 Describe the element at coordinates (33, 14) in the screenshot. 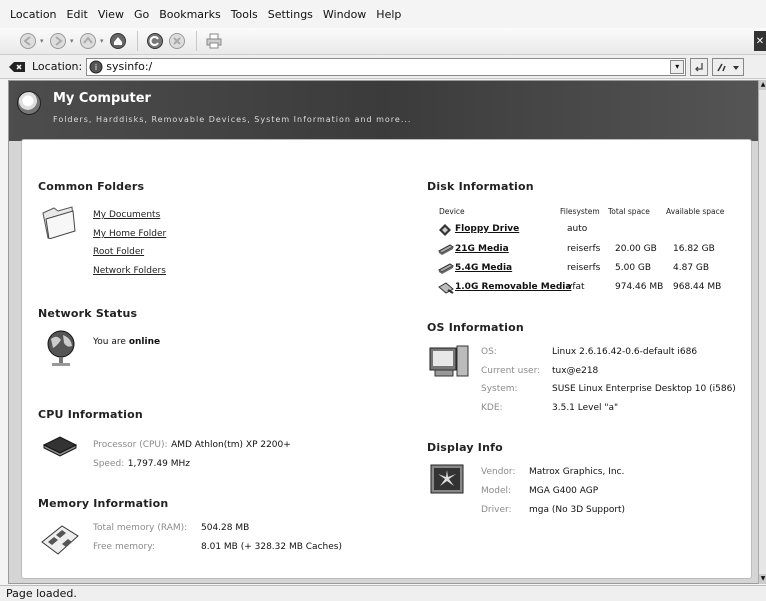

I see `menu-location: Location` at that location.